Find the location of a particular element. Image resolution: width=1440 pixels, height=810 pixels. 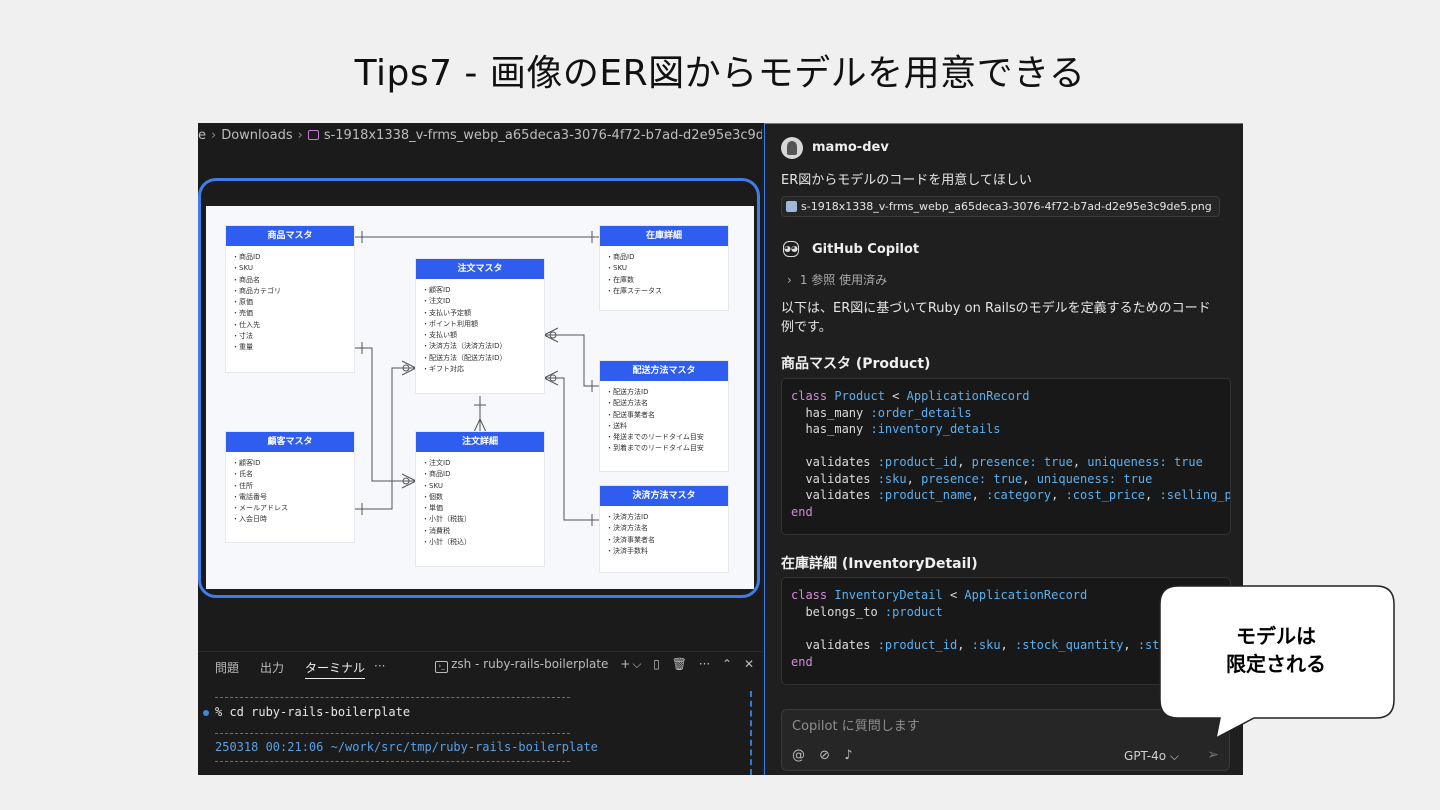

terminal-scrollbar is located at coordinates (753, 733).